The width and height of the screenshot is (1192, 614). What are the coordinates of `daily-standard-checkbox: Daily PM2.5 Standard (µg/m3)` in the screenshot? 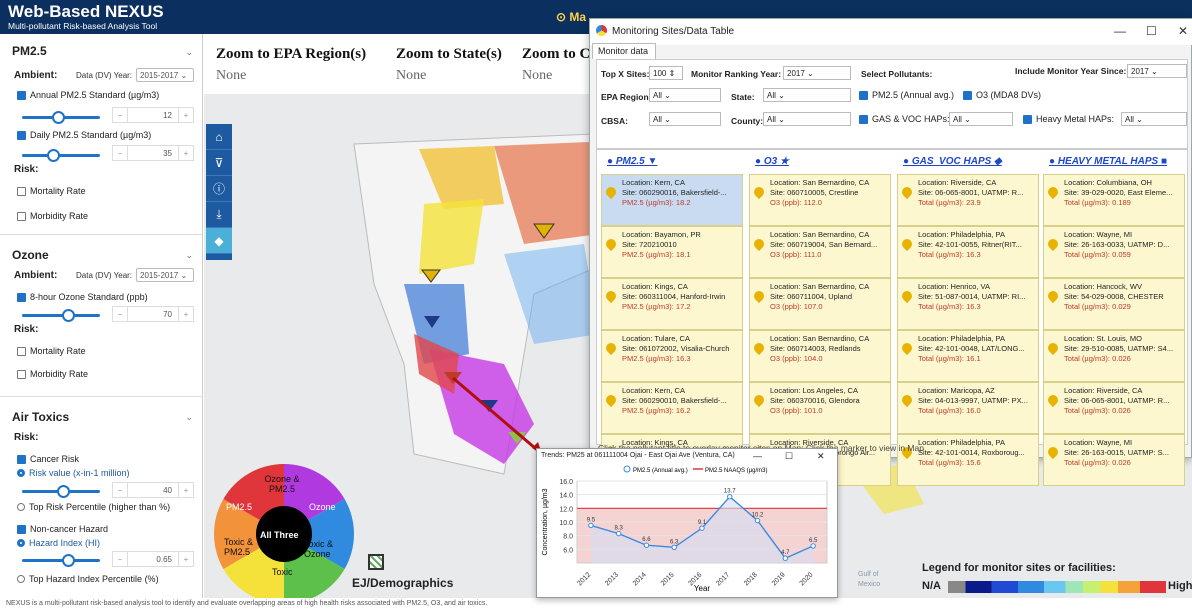 It's located at (84, 135).